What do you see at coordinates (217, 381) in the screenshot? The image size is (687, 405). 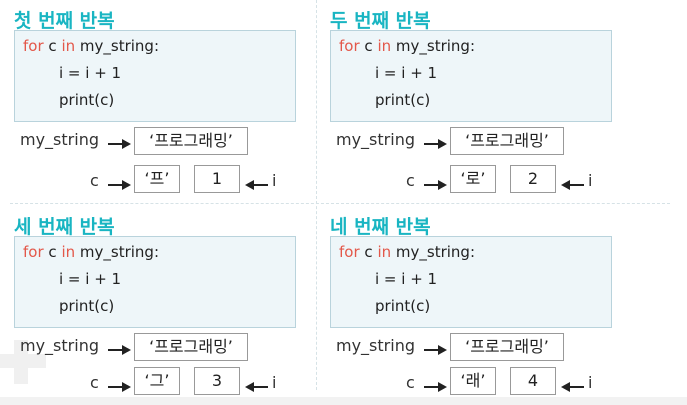 I see `index-value-box: 3` at bounding box center [217, 381].